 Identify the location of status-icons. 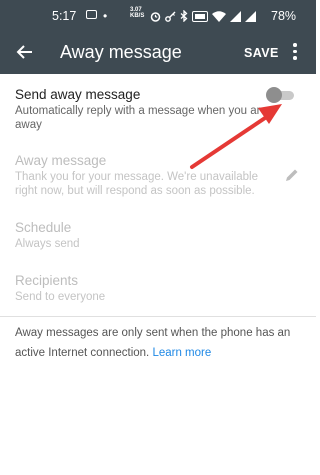
(203, 16).